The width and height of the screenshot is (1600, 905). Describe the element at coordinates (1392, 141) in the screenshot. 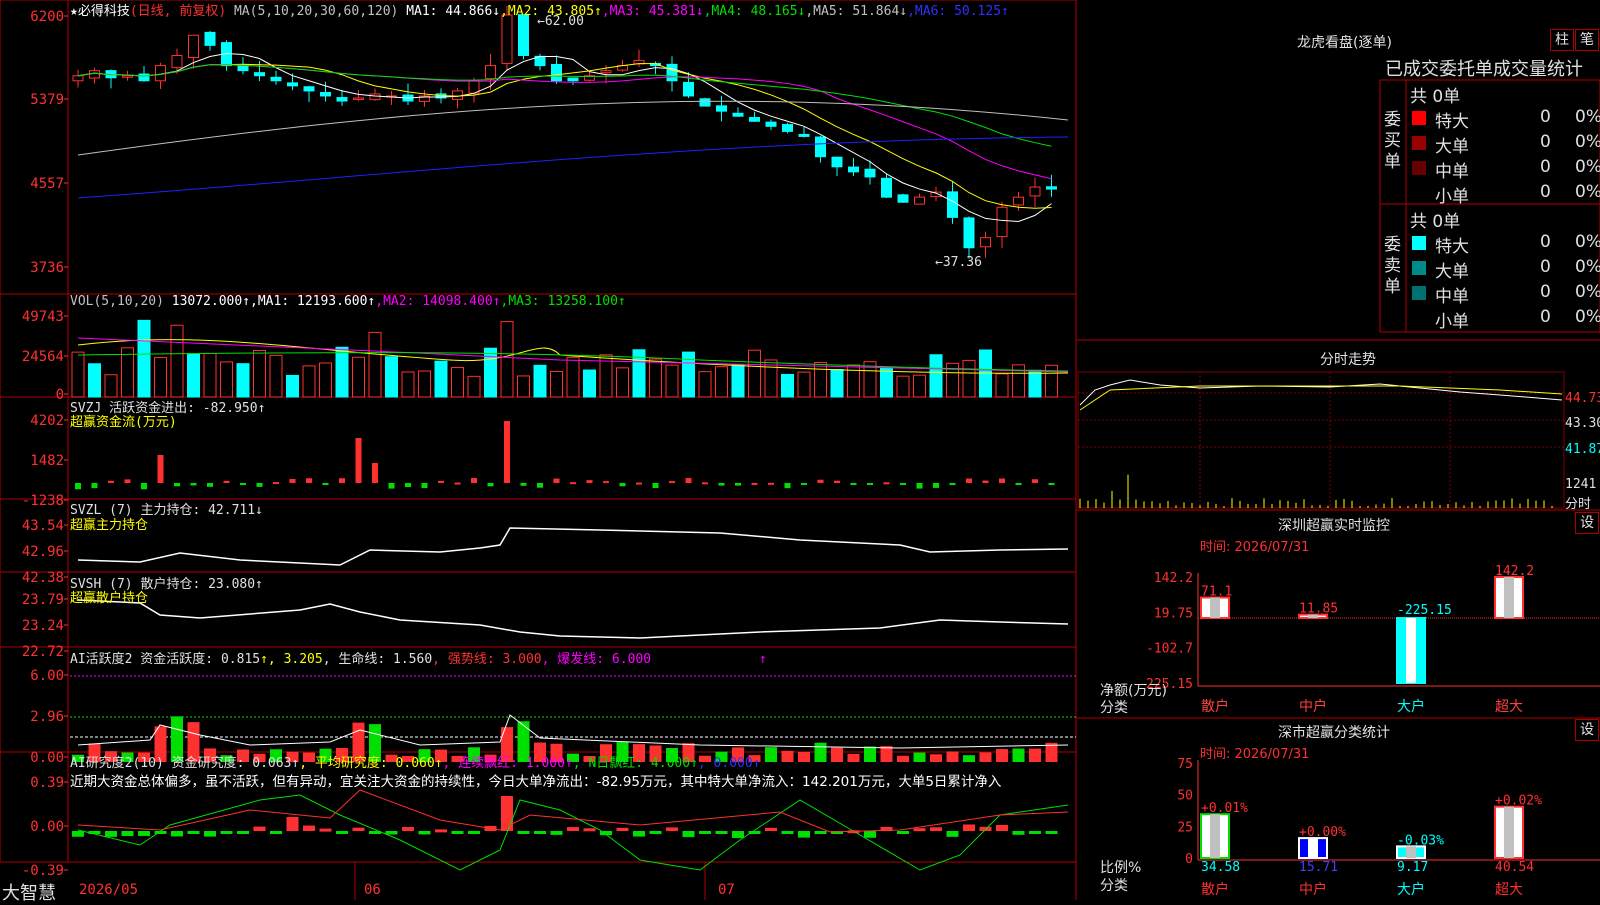

I see `buy-side-label: 委买单` at that location.